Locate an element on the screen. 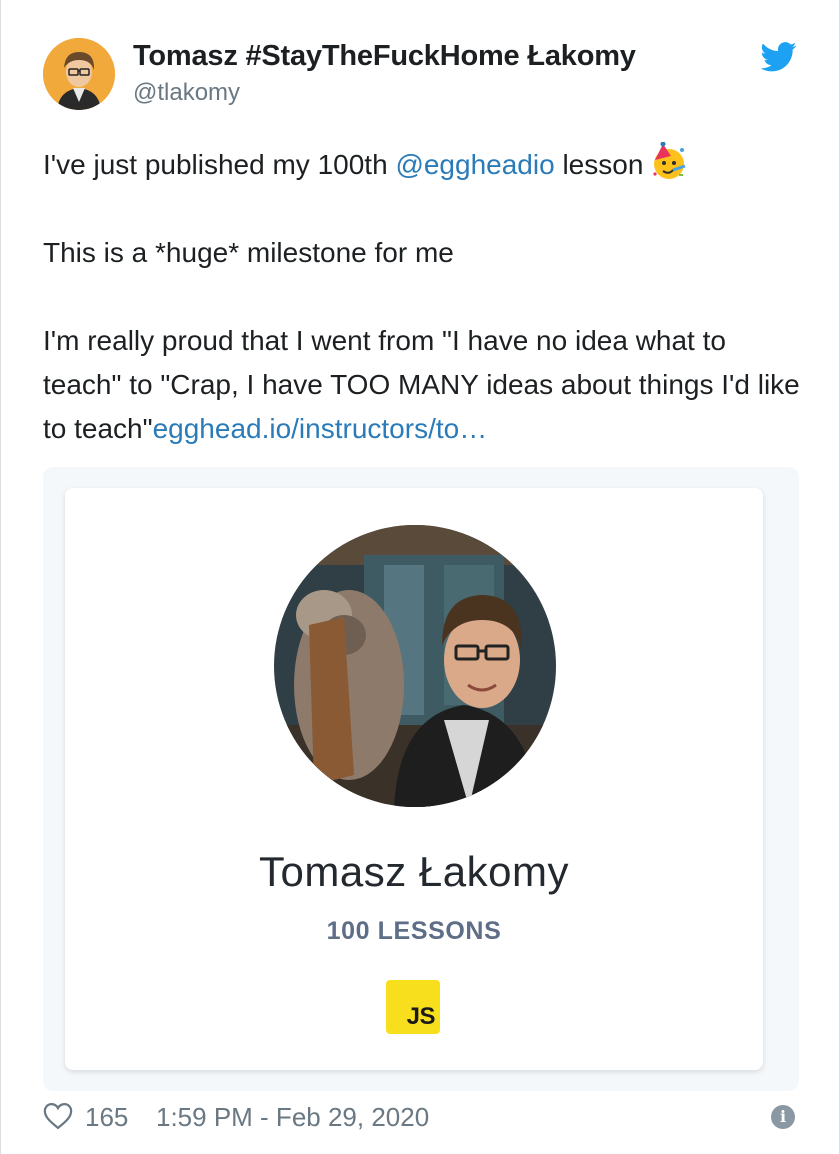 This screenshot has width=840, height=1154. author-avatar is located at coordinates (79, 74).